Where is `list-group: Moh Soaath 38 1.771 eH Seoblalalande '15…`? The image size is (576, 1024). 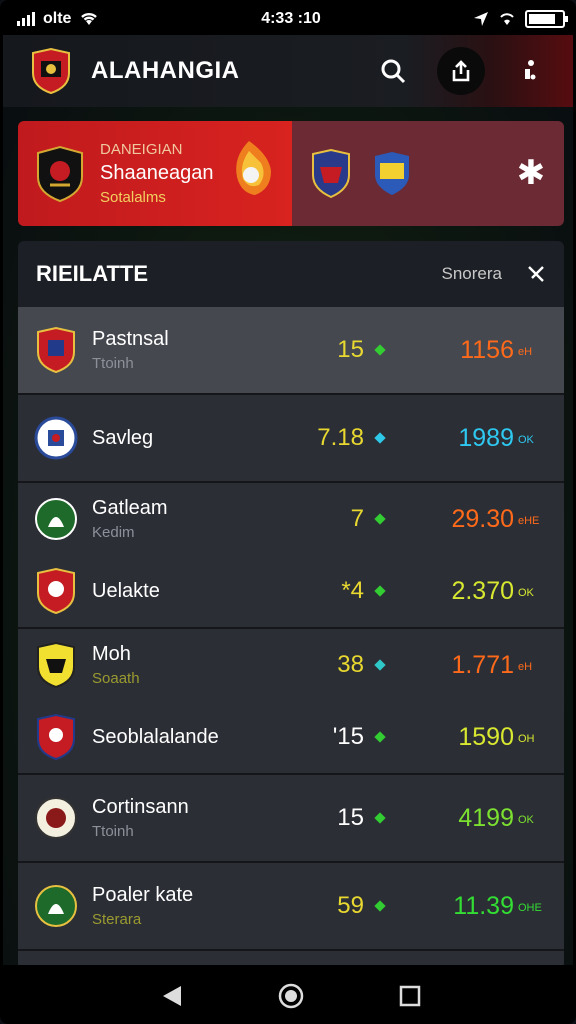 list-group: Moh Soaath 38 1.771 eH Seoblalalande '15… is located at coordinates (291, 702).